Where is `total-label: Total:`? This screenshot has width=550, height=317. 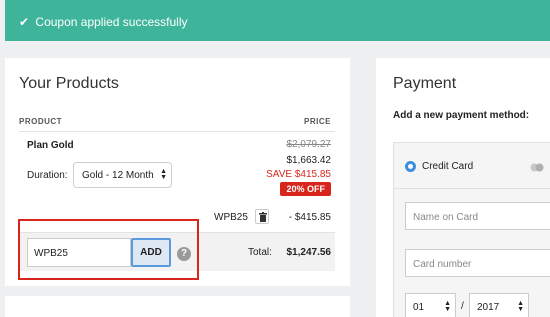
total-label: Total: is located at coordinates (260, 252).